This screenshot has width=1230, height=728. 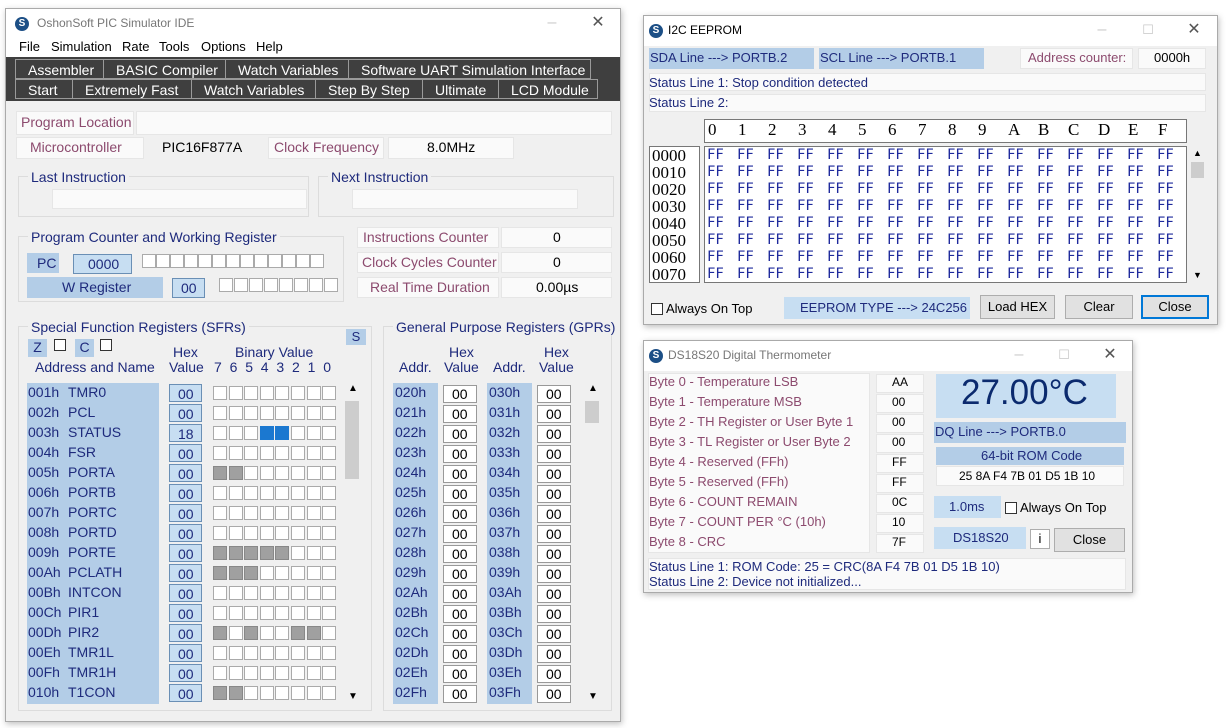 I want to click on maximize-icon: ☐, so click(x=1064, y=356).